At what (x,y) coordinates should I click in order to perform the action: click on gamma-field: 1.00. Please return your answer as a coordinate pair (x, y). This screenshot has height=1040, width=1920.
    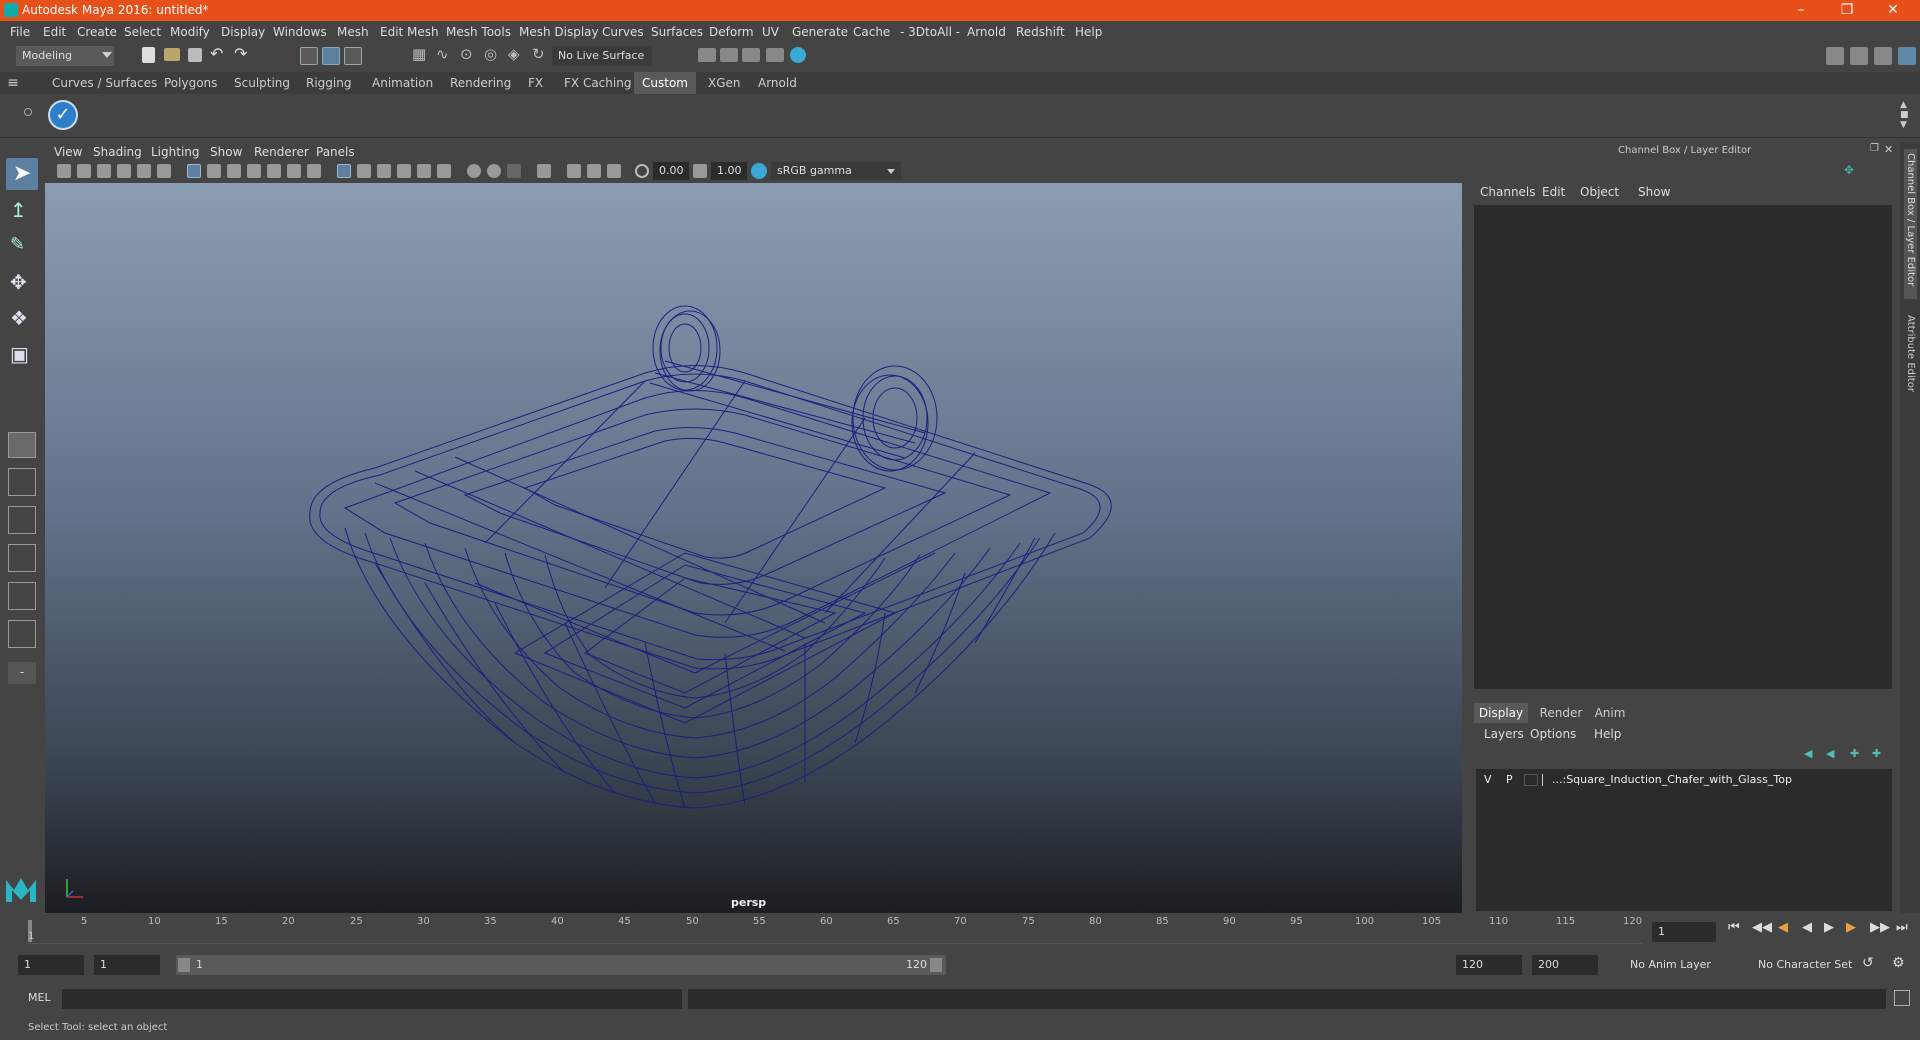
    Looking at the image, I should click on (729, 171).